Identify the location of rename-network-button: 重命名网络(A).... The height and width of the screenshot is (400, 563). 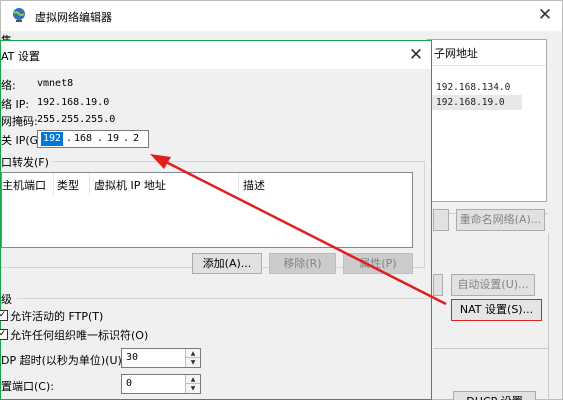
(500, 220).